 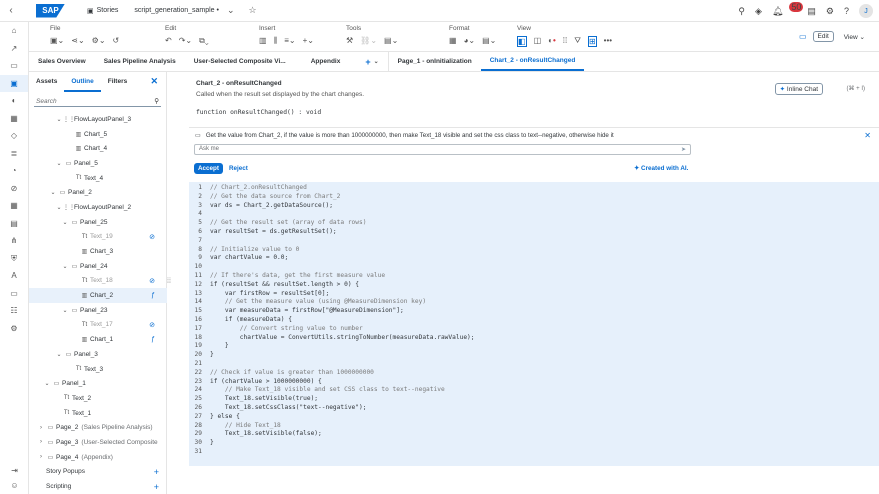 I want to click on tree-item: ⌄ ▭ Panel_23, so click(x=98, y=310).